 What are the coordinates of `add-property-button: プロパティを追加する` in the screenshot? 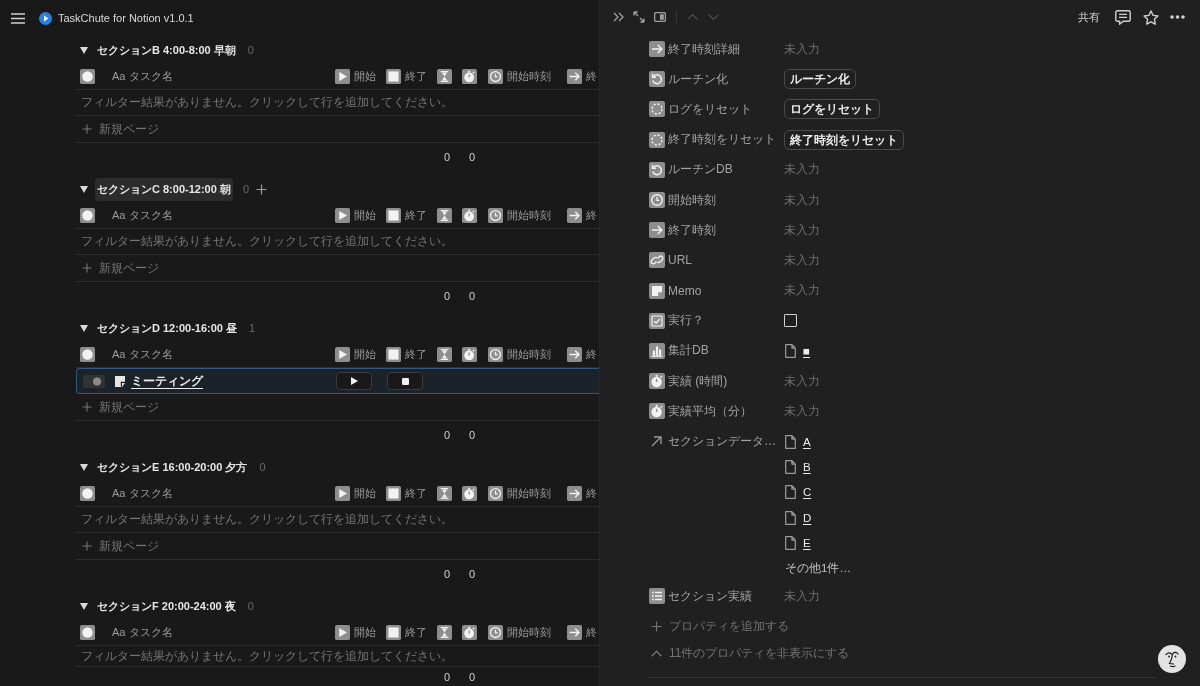 It's located at (719, 626).